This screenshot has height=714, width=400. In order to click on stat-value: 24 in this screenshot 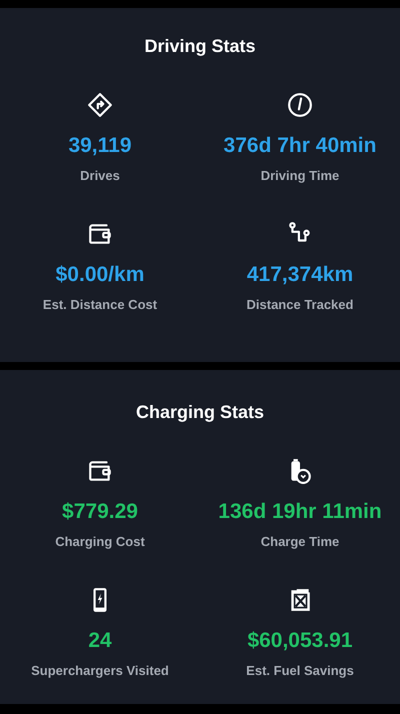, I will do `click(100, 641)`.